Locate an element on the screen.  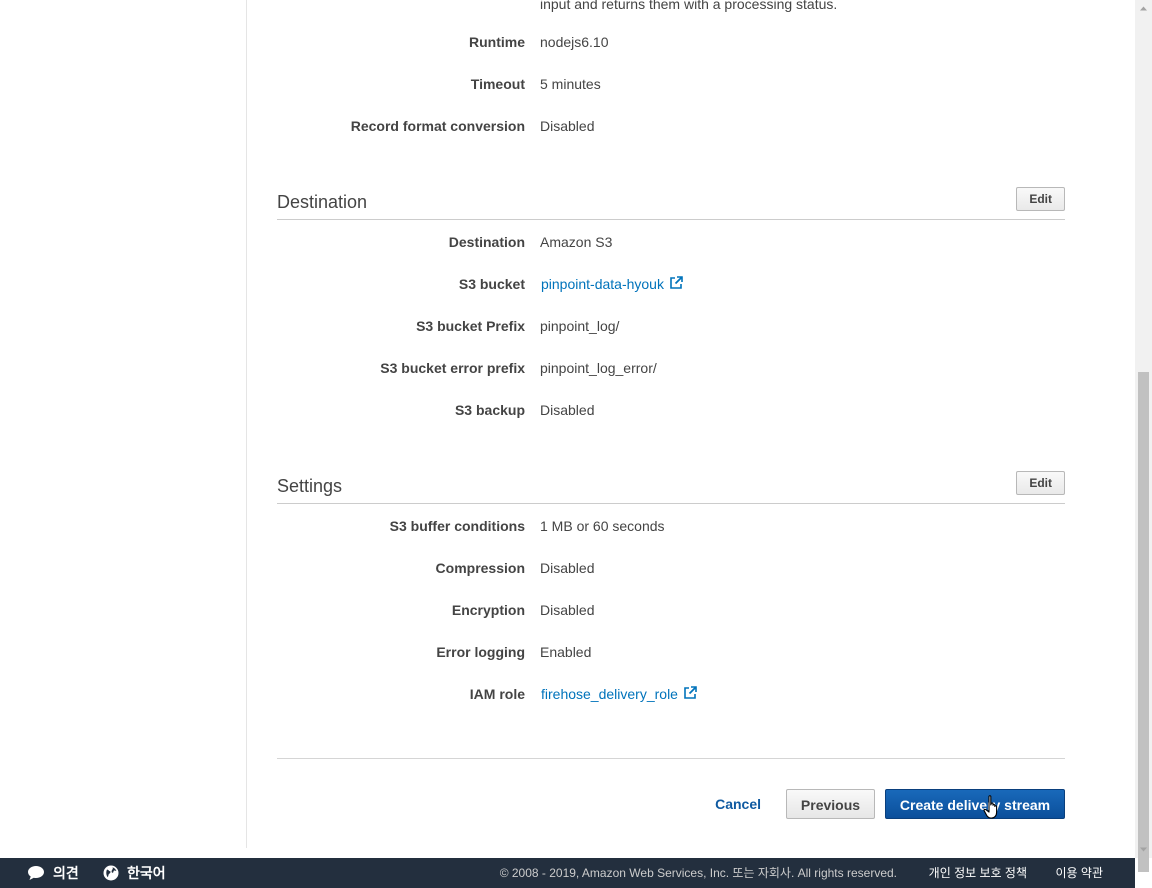
detail-label: S3 buffer conditions is located at coordinates (457, 526).